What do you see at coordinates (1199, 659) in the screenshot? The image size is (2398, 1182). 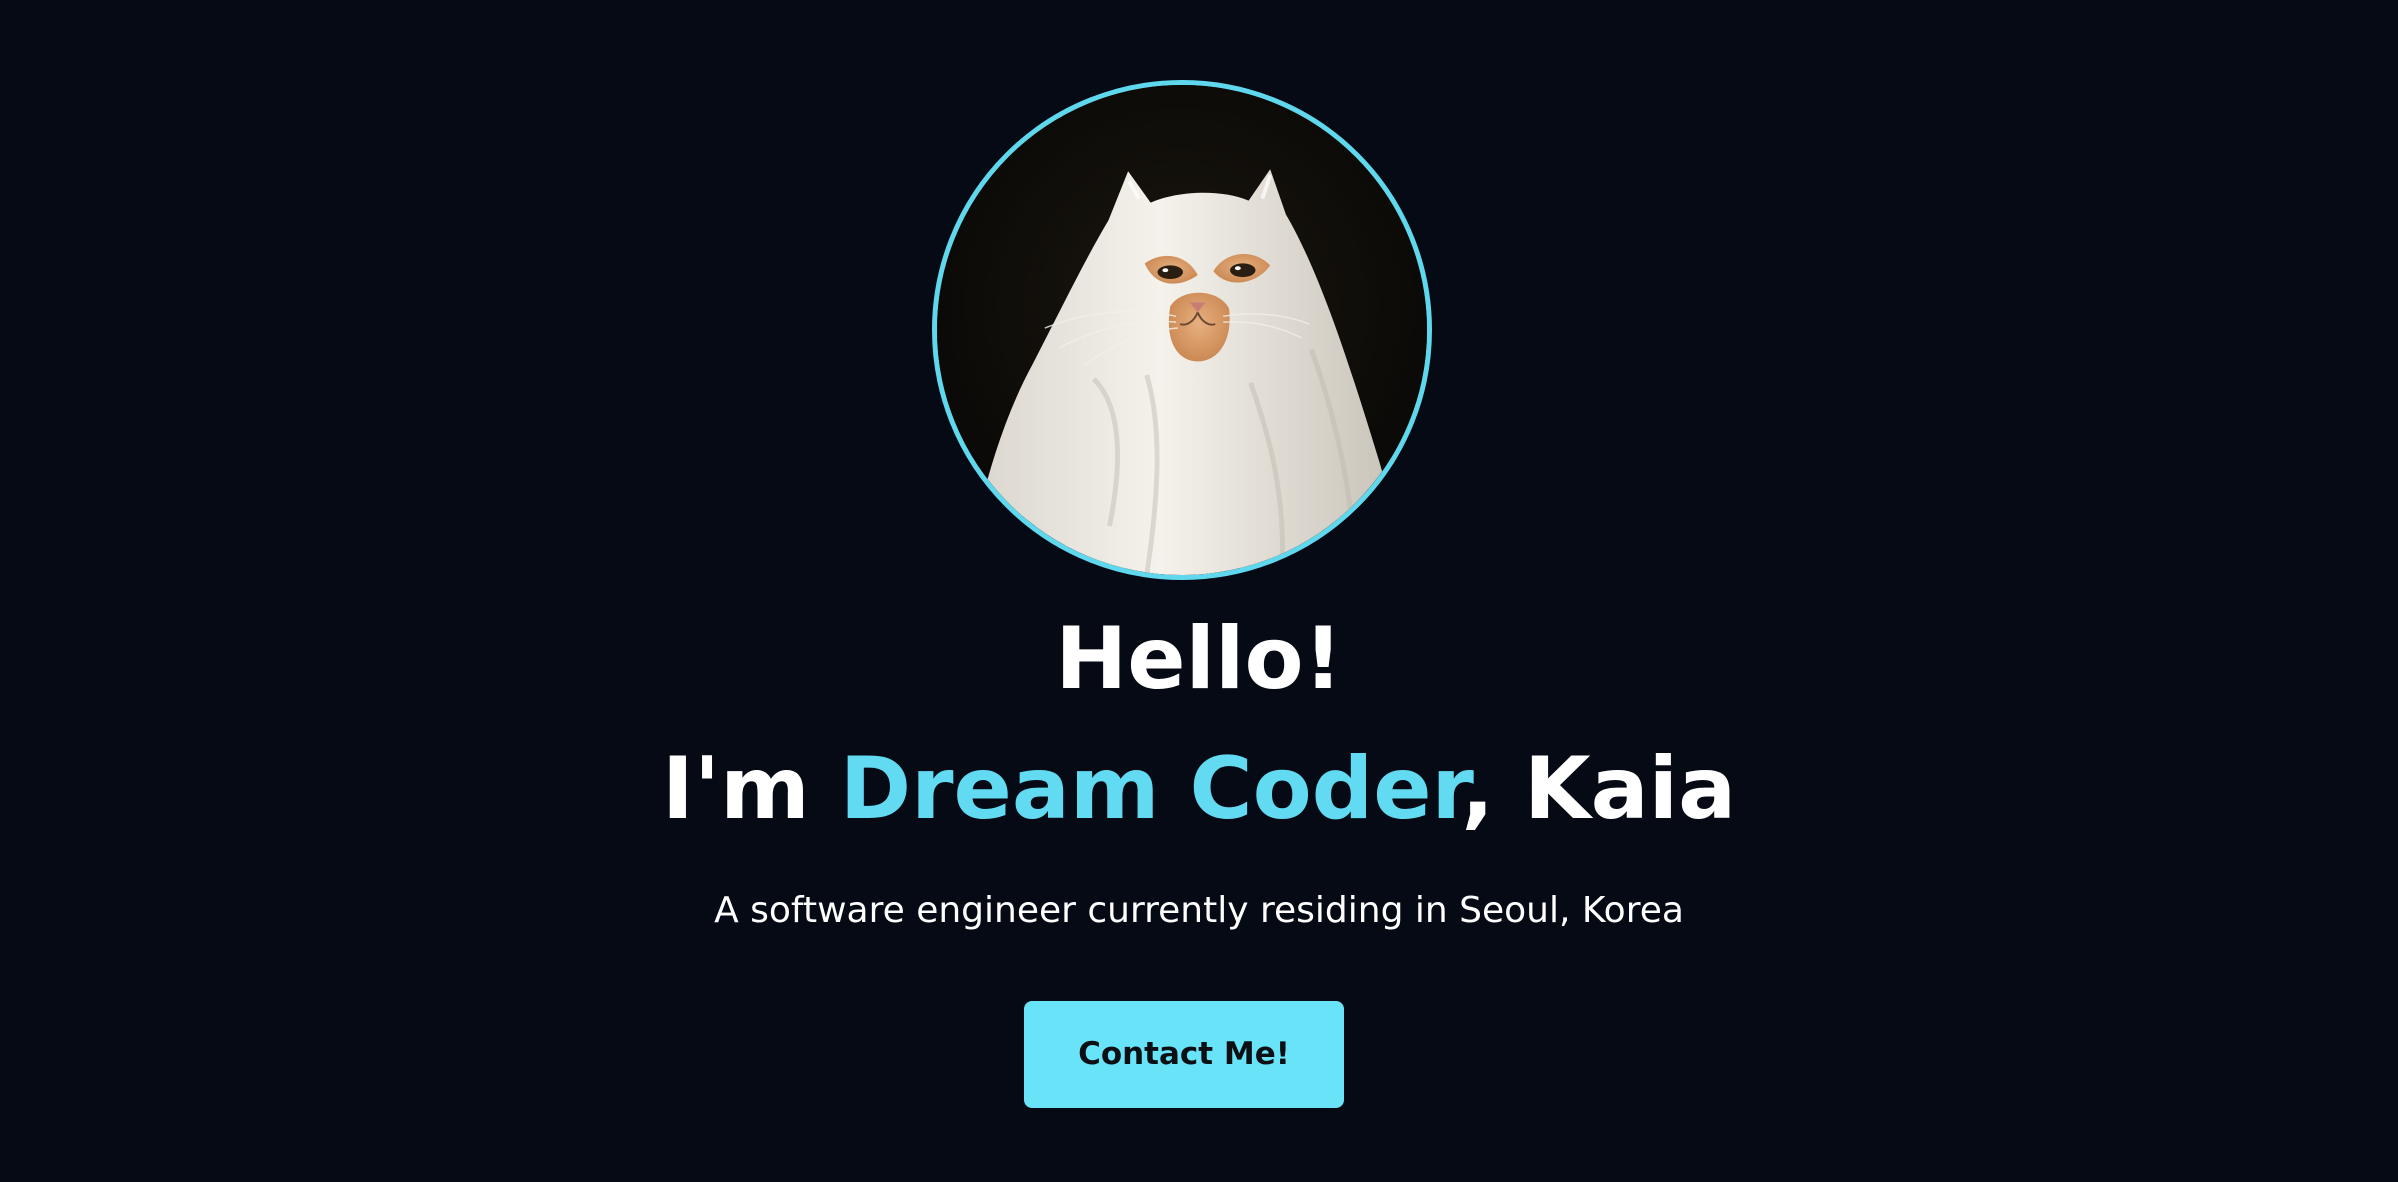 I see `greeting-heading: Hello!` at bounding box center [1199, 659].